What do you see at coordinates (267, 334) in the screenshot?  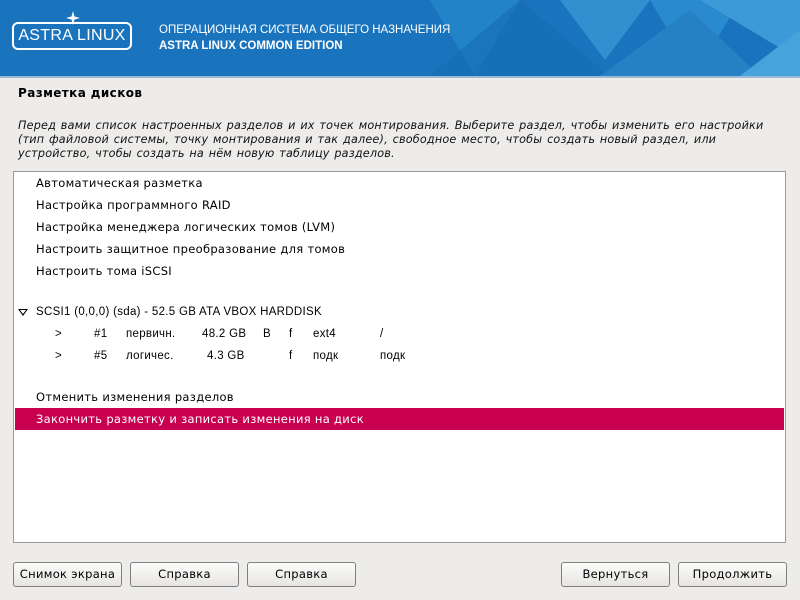 I see `partition-boot-flag: B` at bounding box center [267, 334].